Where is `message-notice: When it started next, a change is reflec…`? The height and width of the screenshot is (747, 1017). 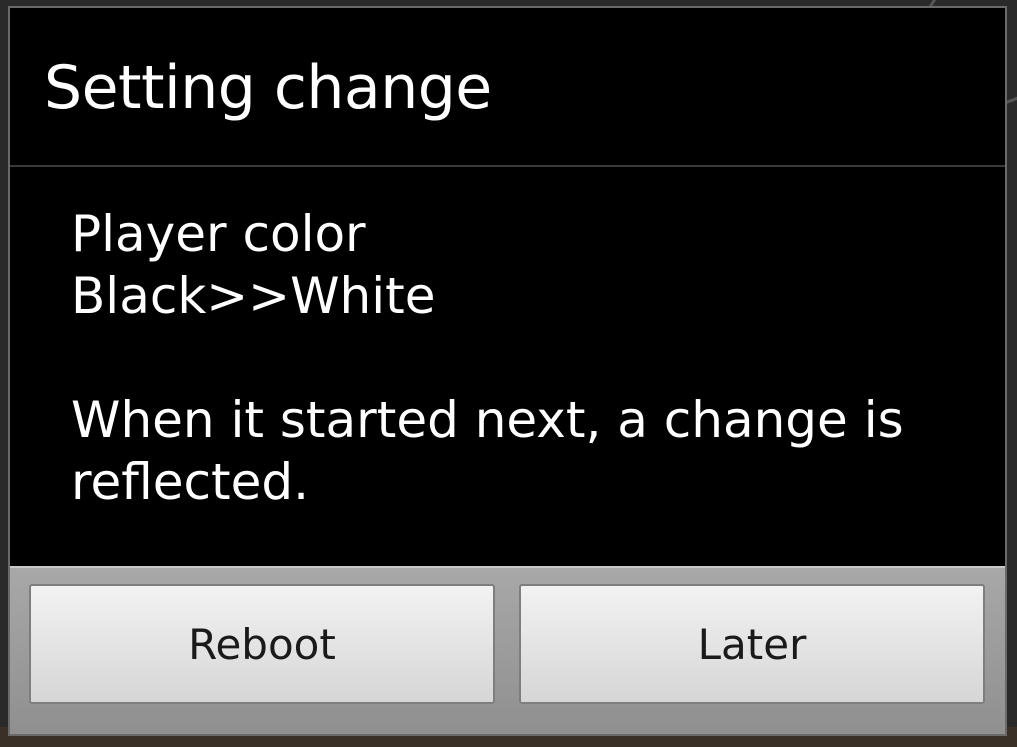 message-notice: When it started next, a change is reflec… is located at coordinates (487, 451).